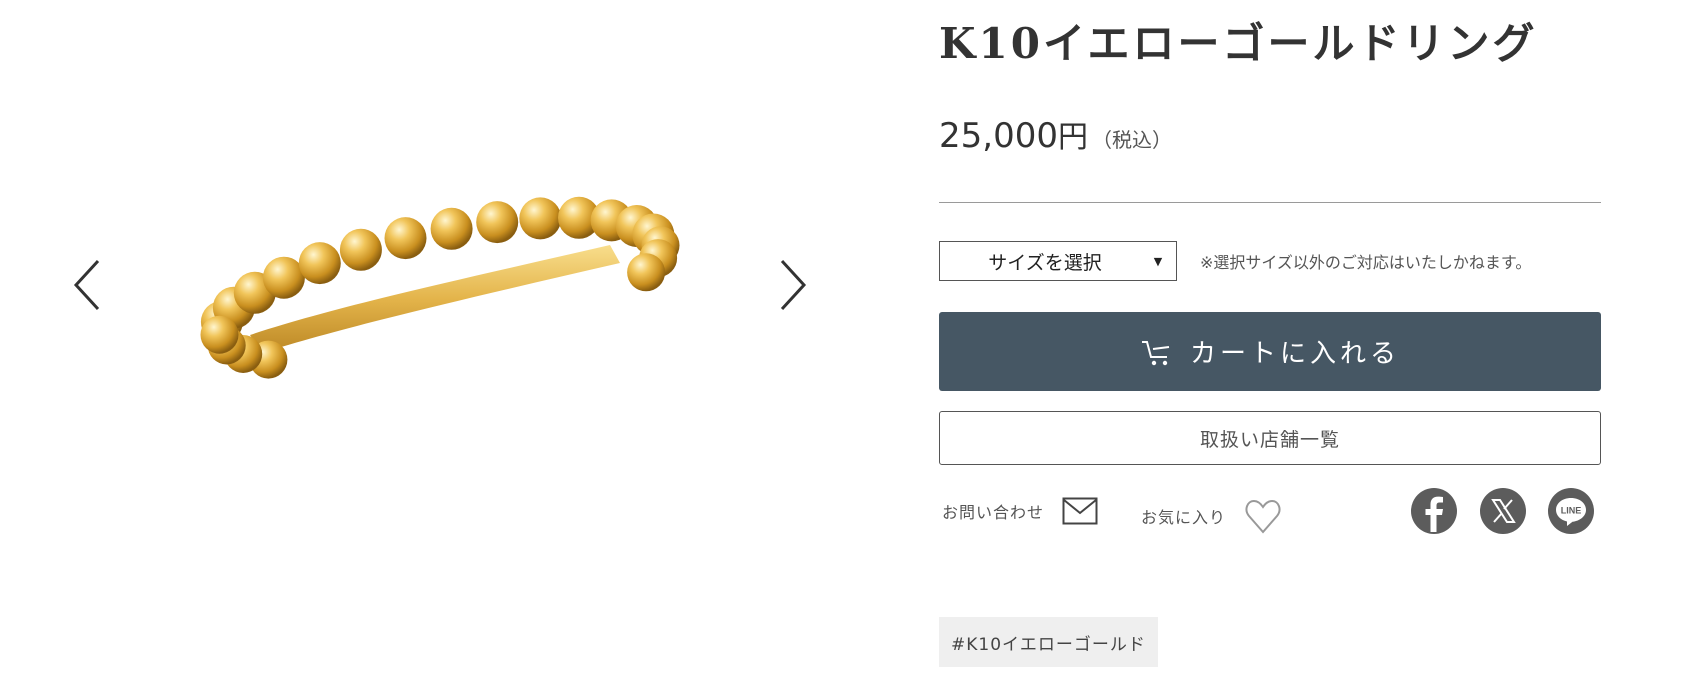 This screenshot has height=681, width=1699. I want to click on contact-link: お問い合わせ, so click(1020, 511).